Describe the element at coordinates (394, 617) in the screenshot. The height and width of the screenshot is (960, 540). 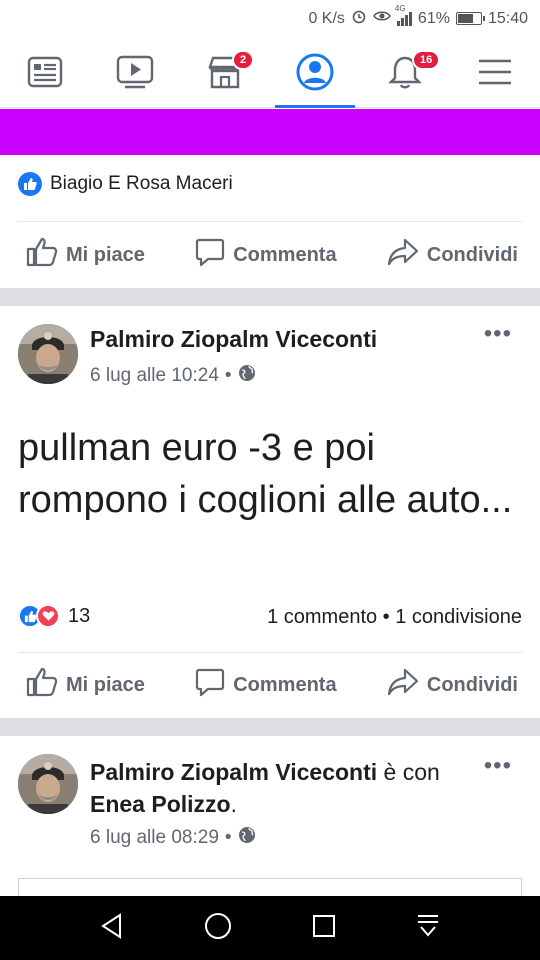
I see `comments-shares-count: 1 commento • 1 condivisione` at that location.